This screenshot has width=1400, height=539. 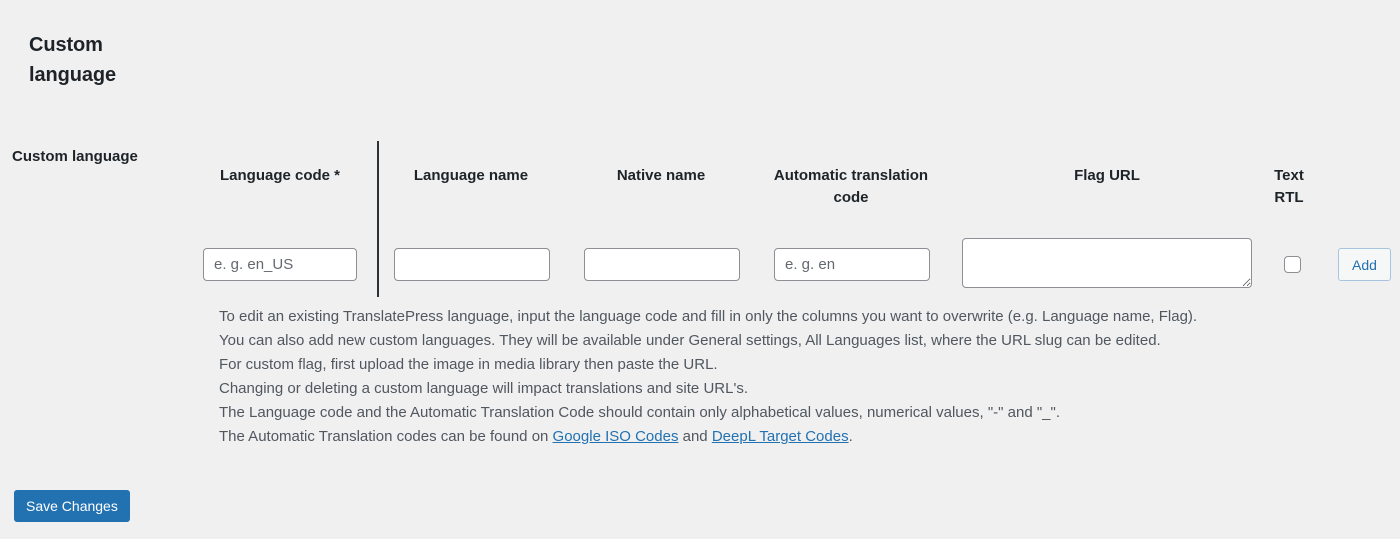 I want to click on column-header-native-name: Native name, so click(x=661, y=175).